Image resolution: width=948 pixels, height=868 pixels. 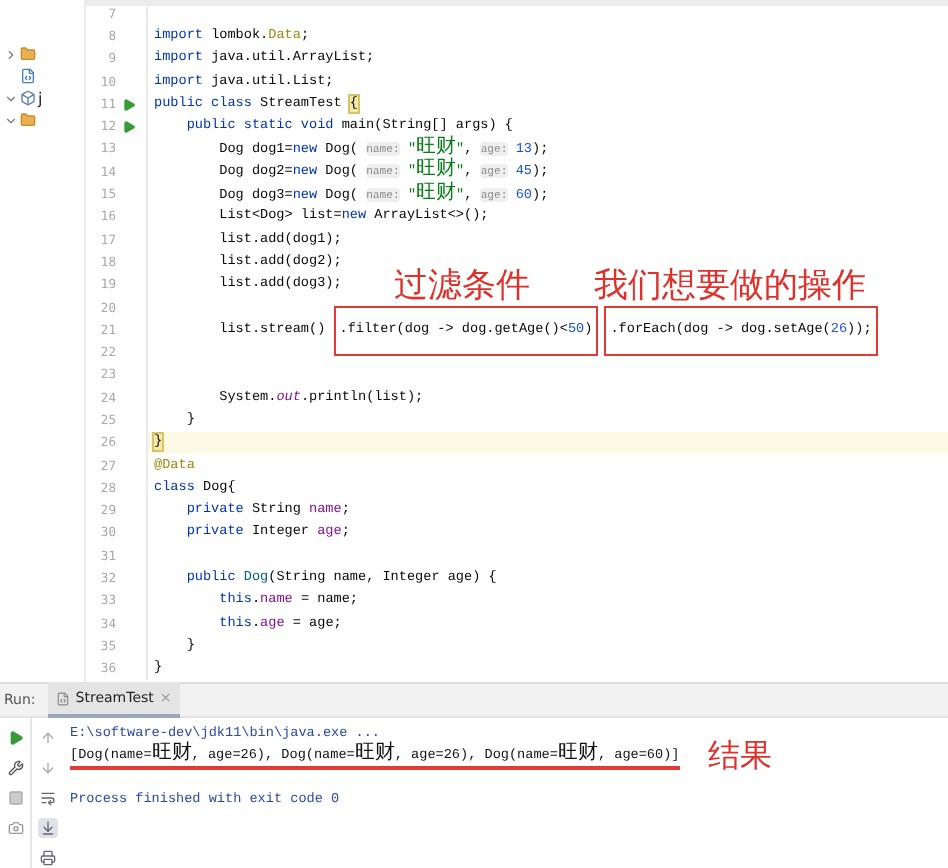 What do you see at coordinates (739, 757) in the screenshot?
I see `annotation-label: 结果` at bounding box center [739, 757].